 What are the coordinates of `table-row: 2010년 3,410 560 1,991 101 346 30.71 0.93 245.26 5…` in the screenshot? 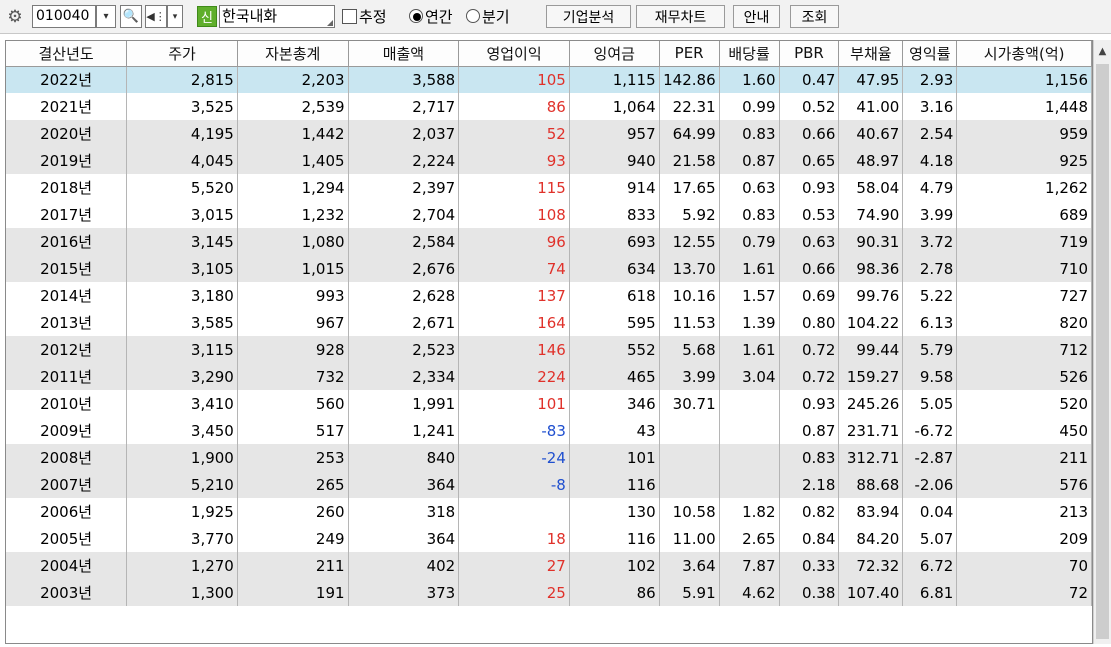 It's located at (549, 403).